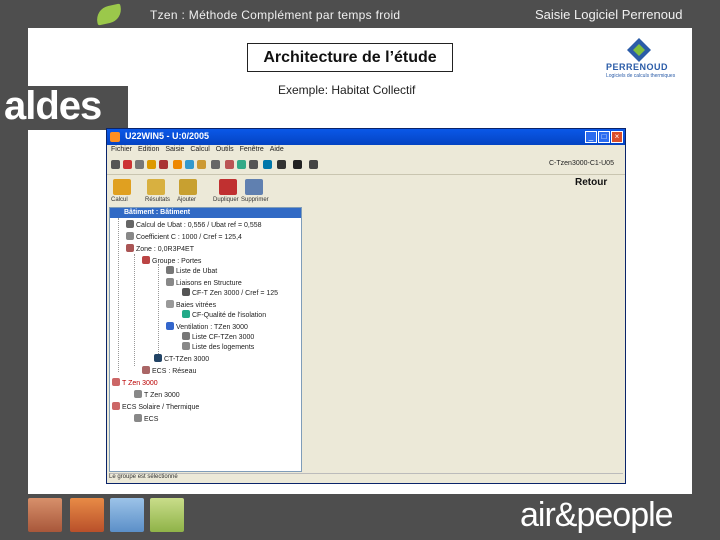 Image resolution: width=720 pixels, height=540 pixels. Describe the element at coordinates (146, 418) in the screenshot. I see `tree-item: ECS` at that location.